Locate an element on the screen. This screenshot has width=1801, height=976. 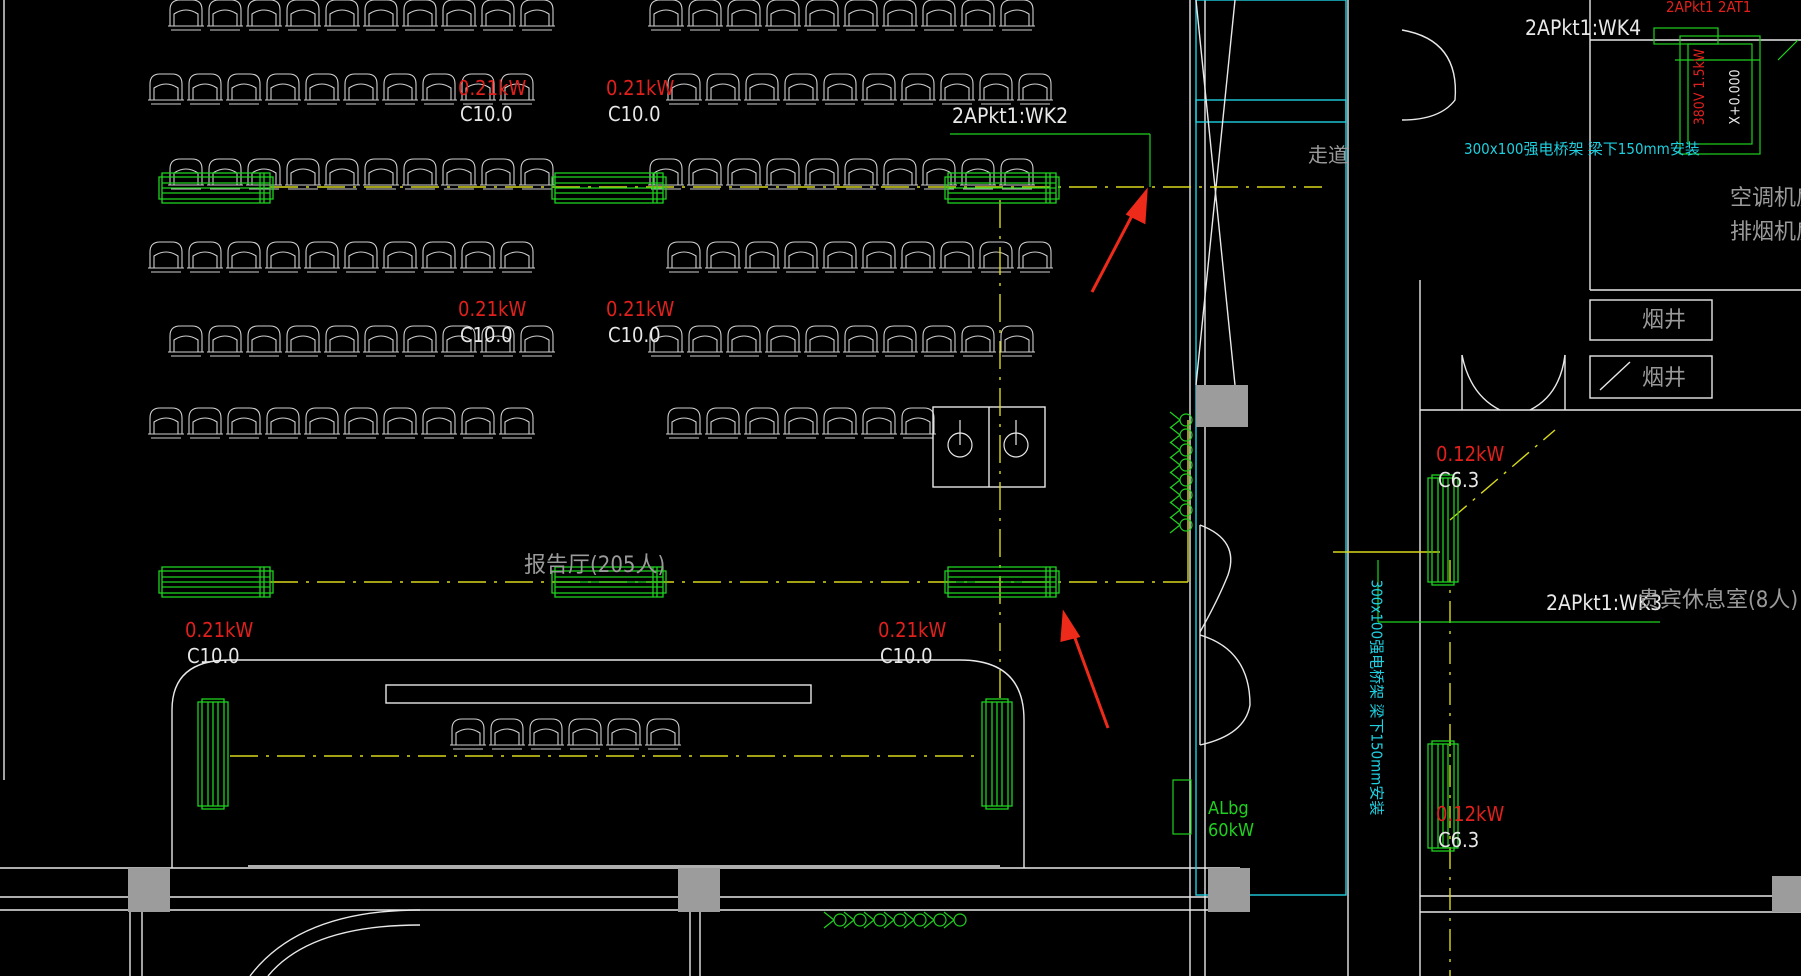
fan-height: X+0.000 is located at coordinates (1735, 97).